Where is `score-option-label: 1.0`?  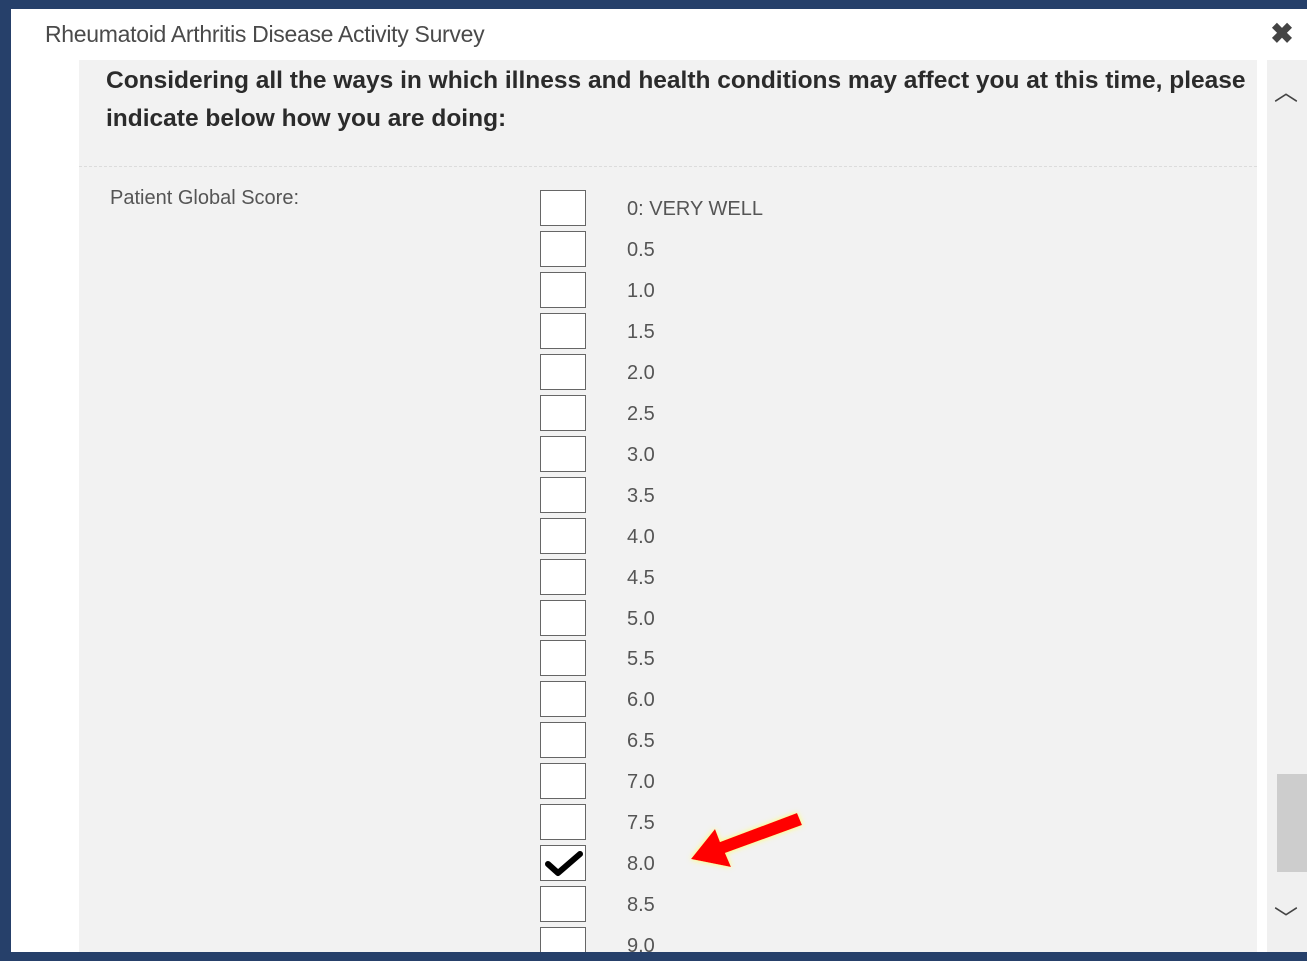
score-option-label: 1.0 is located at coordinates (641, 291).